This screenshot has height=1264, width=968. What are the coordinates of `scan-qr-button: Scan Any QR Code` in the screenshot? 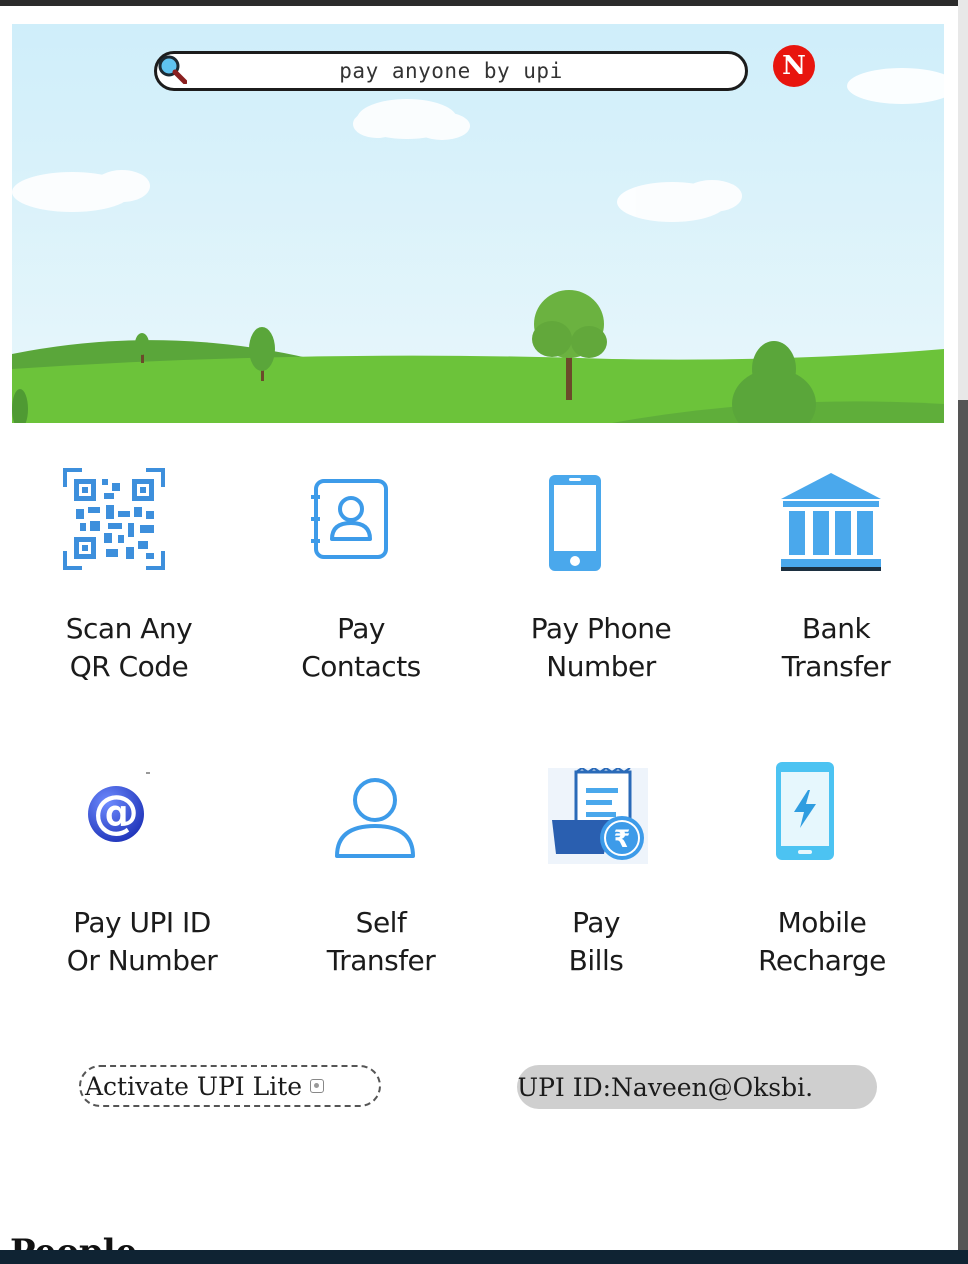 It's located at (129, 576).